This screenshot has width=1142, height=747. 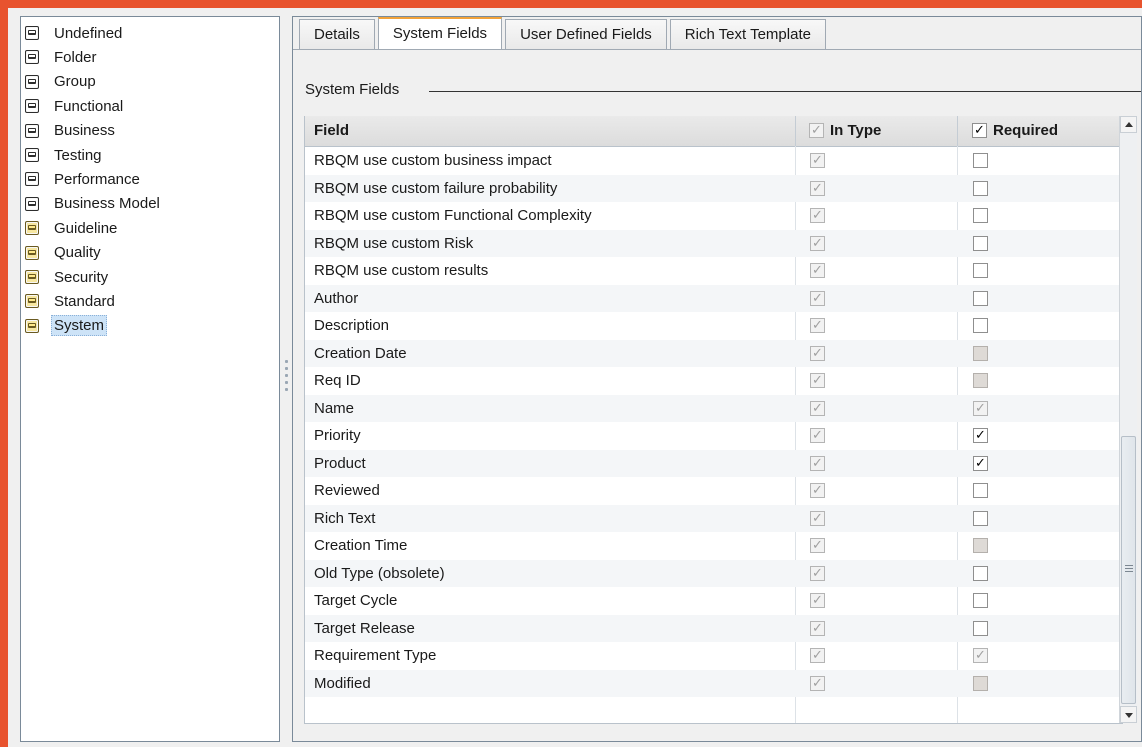 I want to click on vertical-scrollbar, so click(x=1128, y=419).